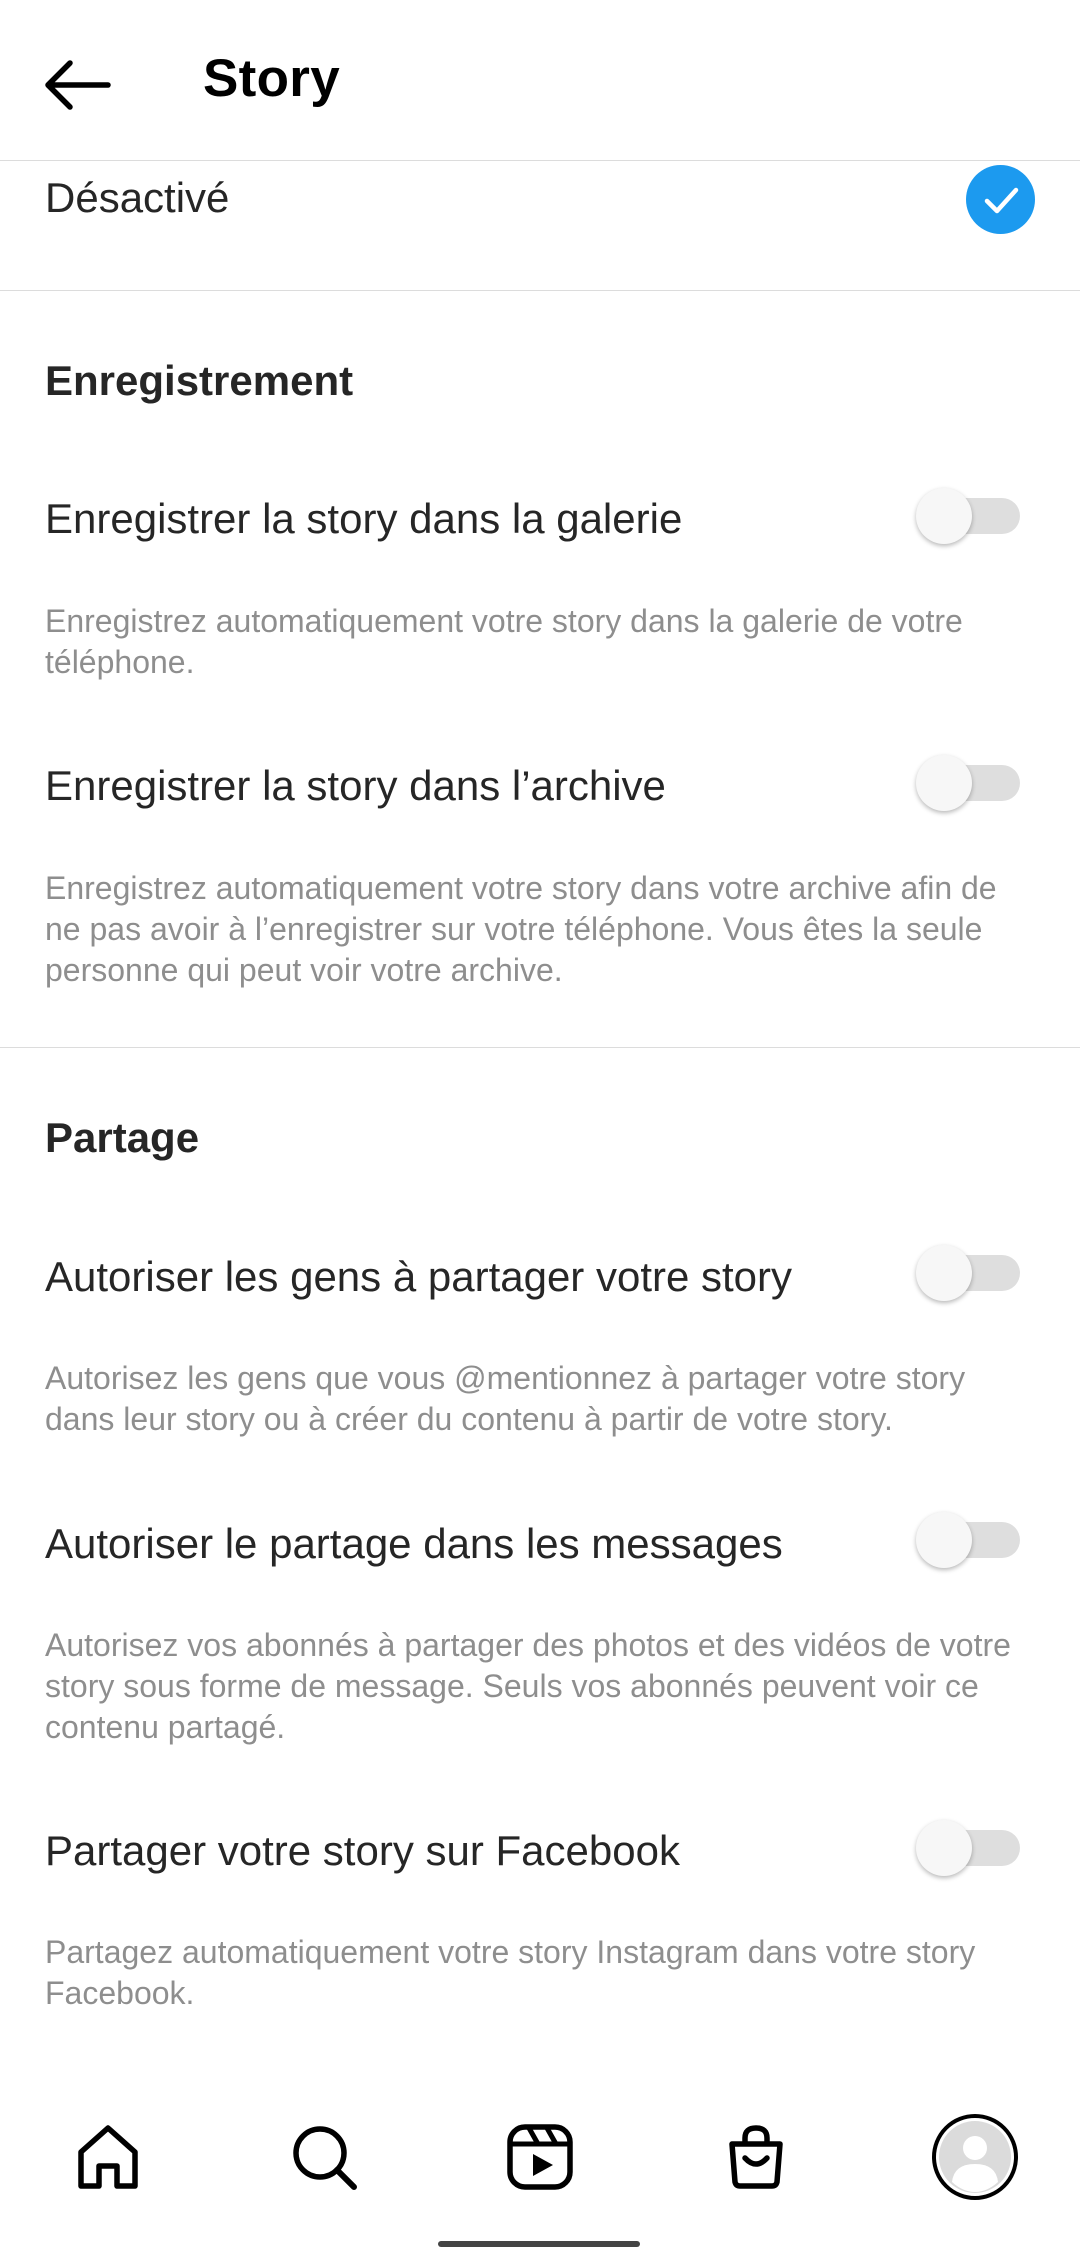 The image size is (1080, 2263). What do you see at coordinates (1000, 199) in the screenshot?
I see `checkmark-icon` at bounding box center [1000, 199].